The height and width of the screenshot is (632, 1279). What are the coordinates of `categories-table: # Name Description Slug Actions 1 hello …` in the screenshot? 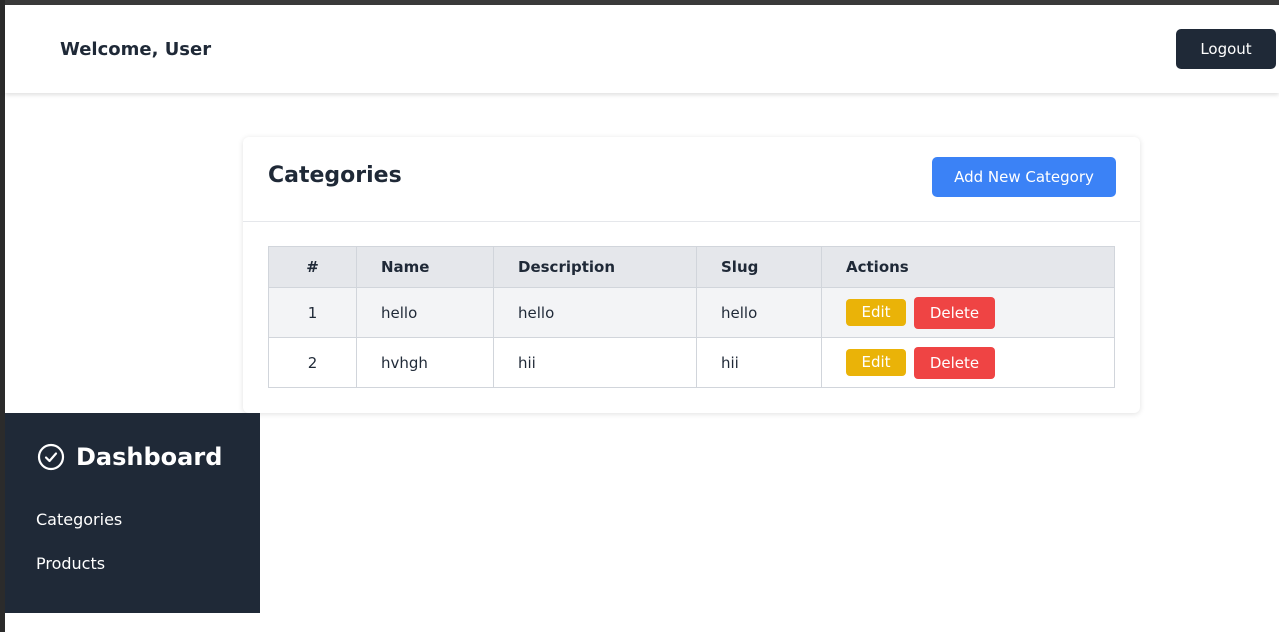 It's located at (691, 317).